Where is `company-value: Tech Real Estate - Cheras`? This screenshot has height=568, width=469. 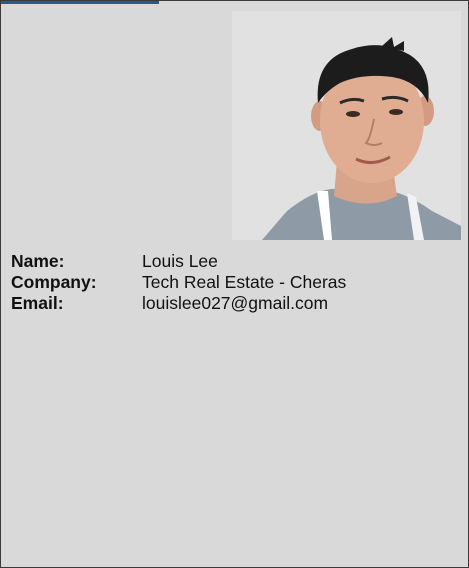
company-value: Tech Real Estate - Cheras is located at coordinates (244, 282).